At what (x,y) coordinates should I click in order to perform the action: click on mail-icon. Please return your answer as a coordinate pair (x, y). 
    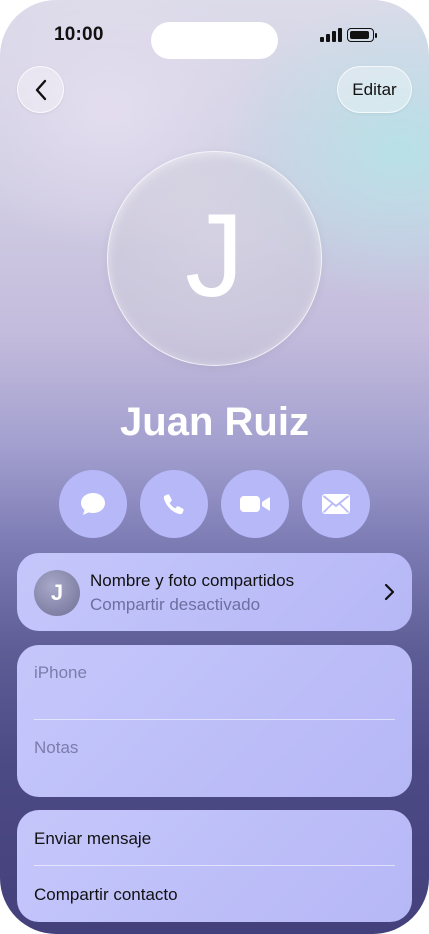
    Looking at the image, I should click on (336, 504).